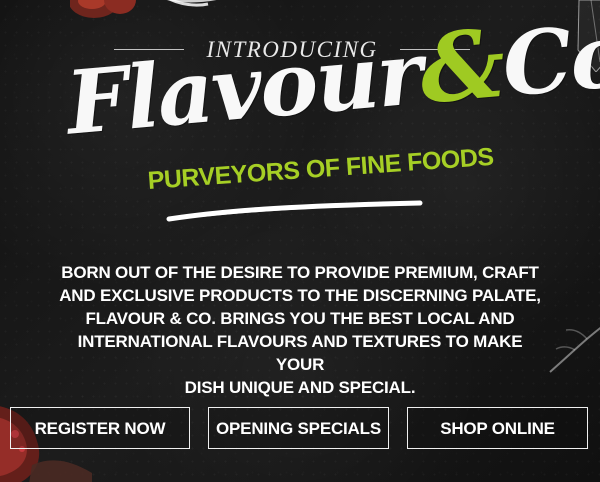 Image resolution: width=600 pixels, height=482 pixels. I want to click on food-photo-icon, so click(143, 9).